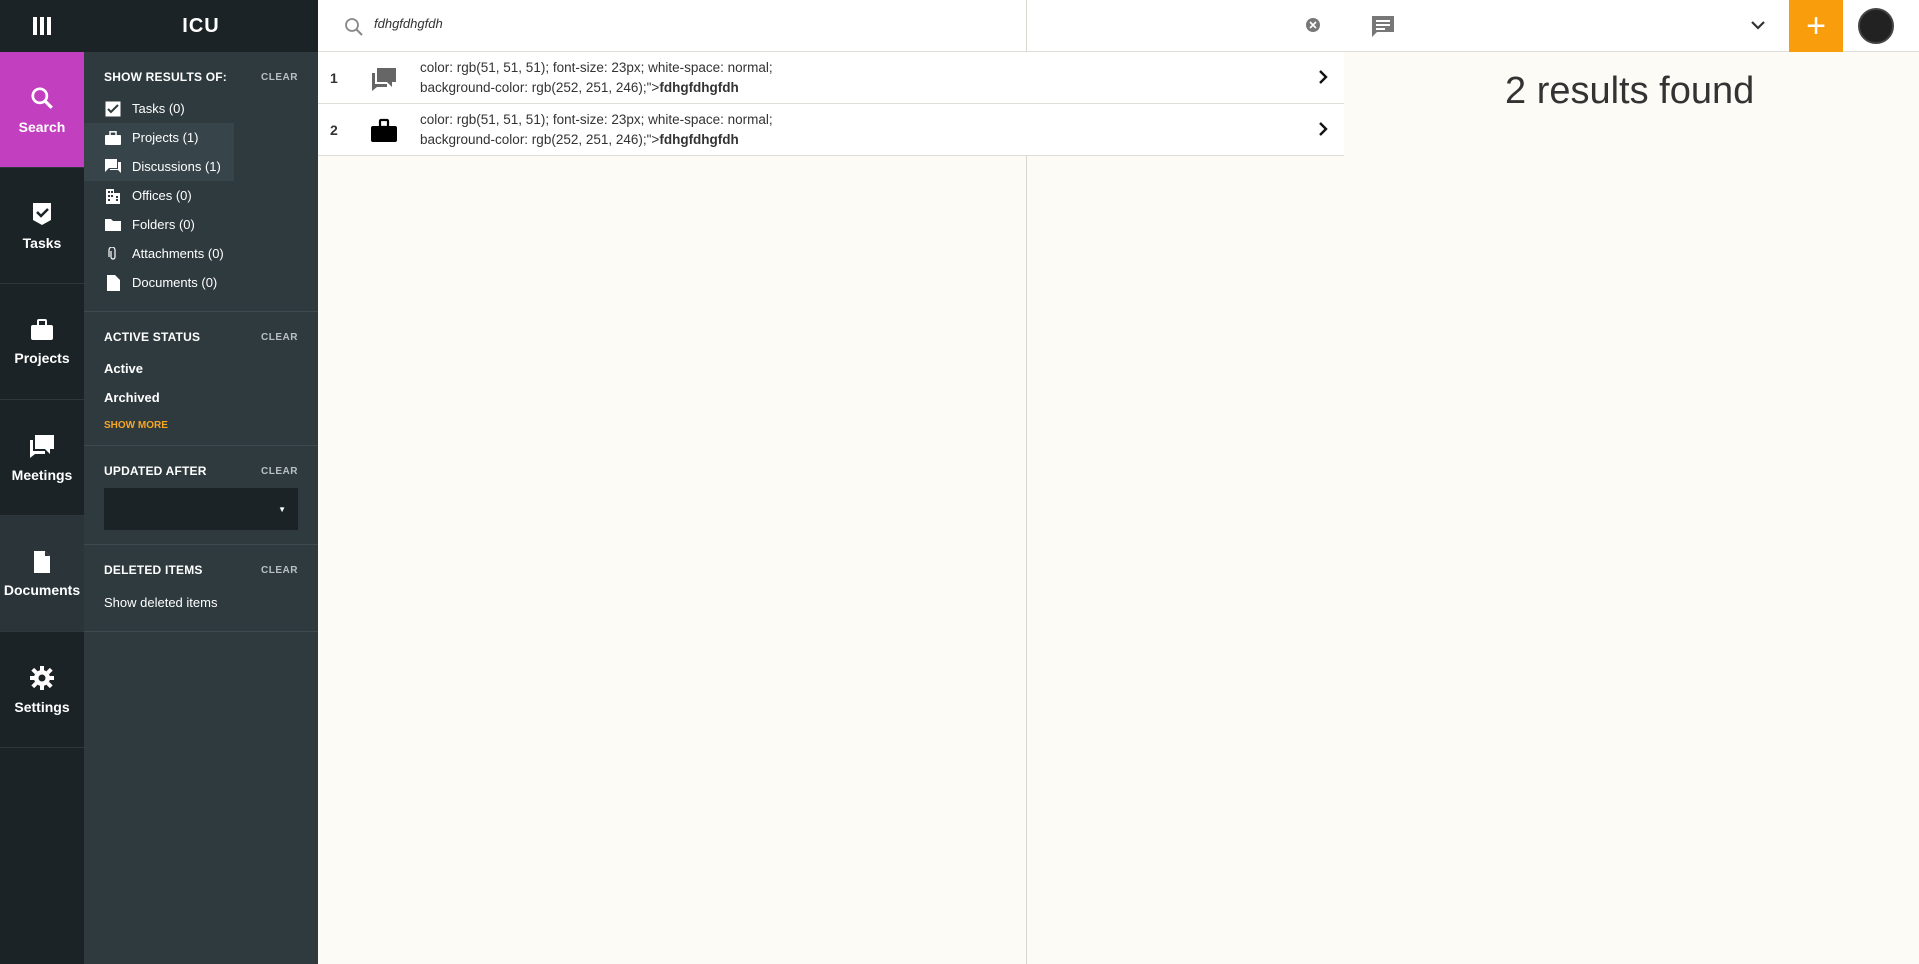  Describe the element at coordinates (201, 26) in the screenshot. I see `brand-logo: ICU` at that location.